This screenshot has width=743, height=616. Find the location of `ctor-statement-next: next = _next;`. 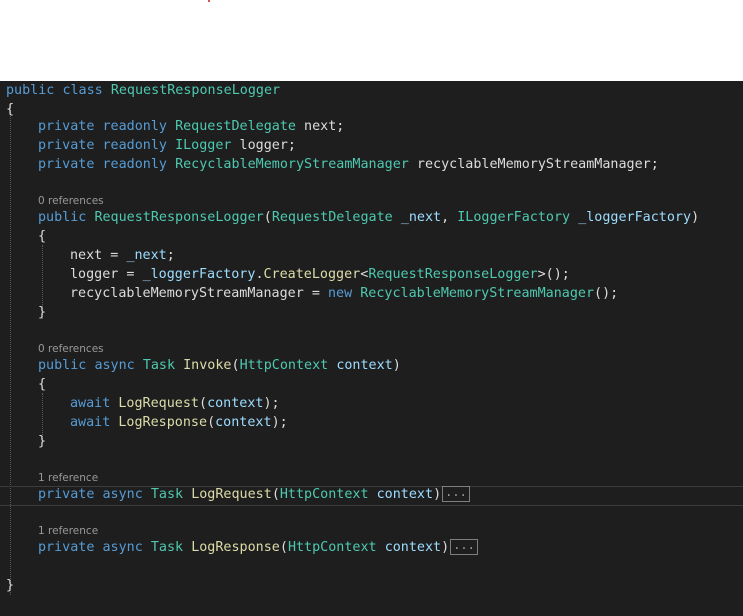

ctor-statement-next: next = _next; is located at coordinates (122, 255).